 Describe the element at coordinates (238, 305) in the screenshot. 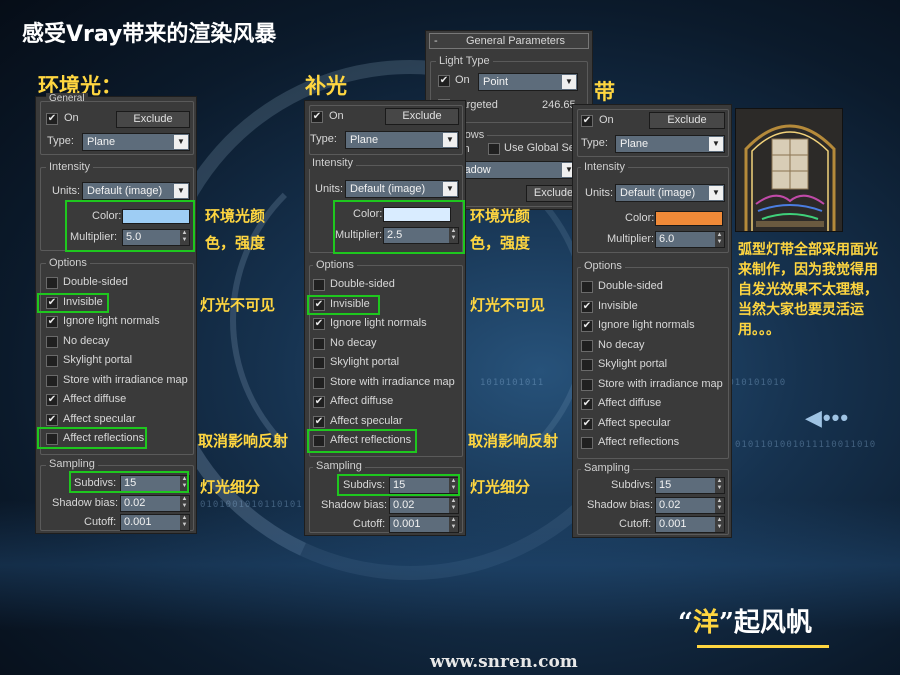

I see `annotation-invisible: 灯光不可见` at that location.